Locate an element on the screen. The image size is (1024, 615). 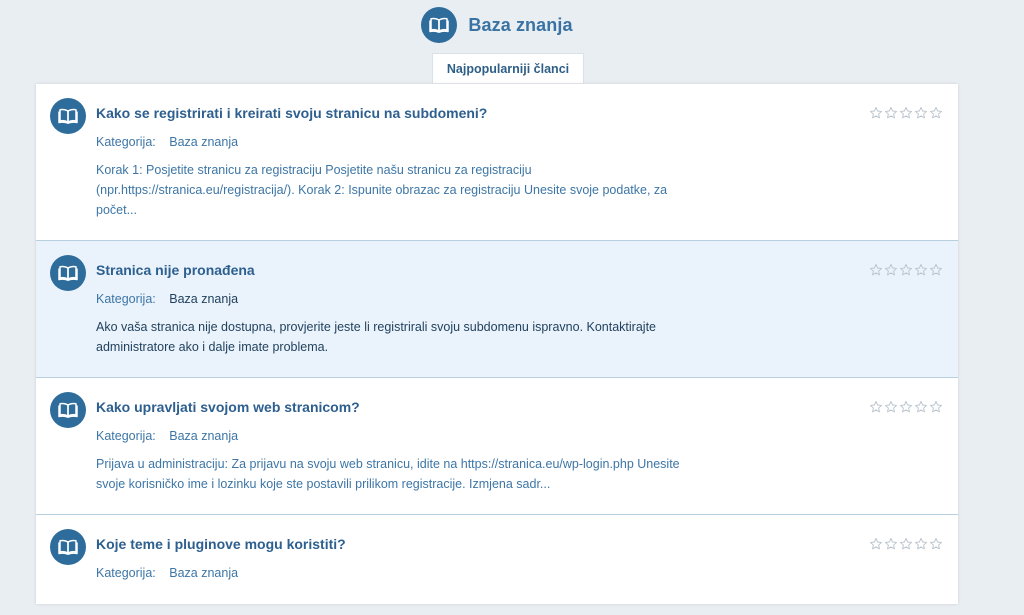
article-title: Stranica nije pronađena is located at coordinates (175, 270).